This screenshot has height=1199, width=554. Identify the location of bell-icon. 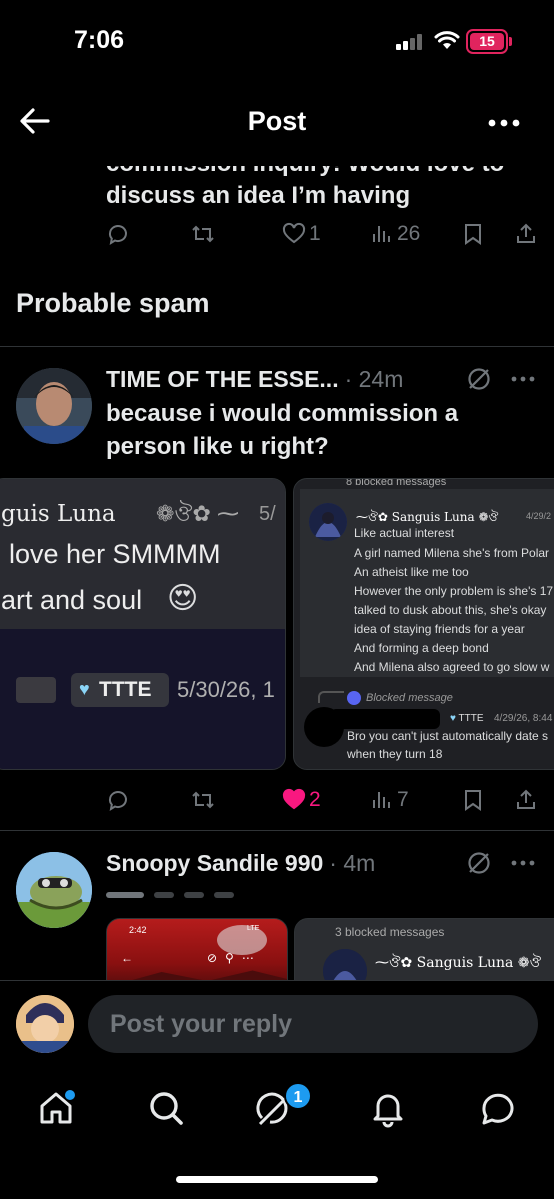
(388, 1108).